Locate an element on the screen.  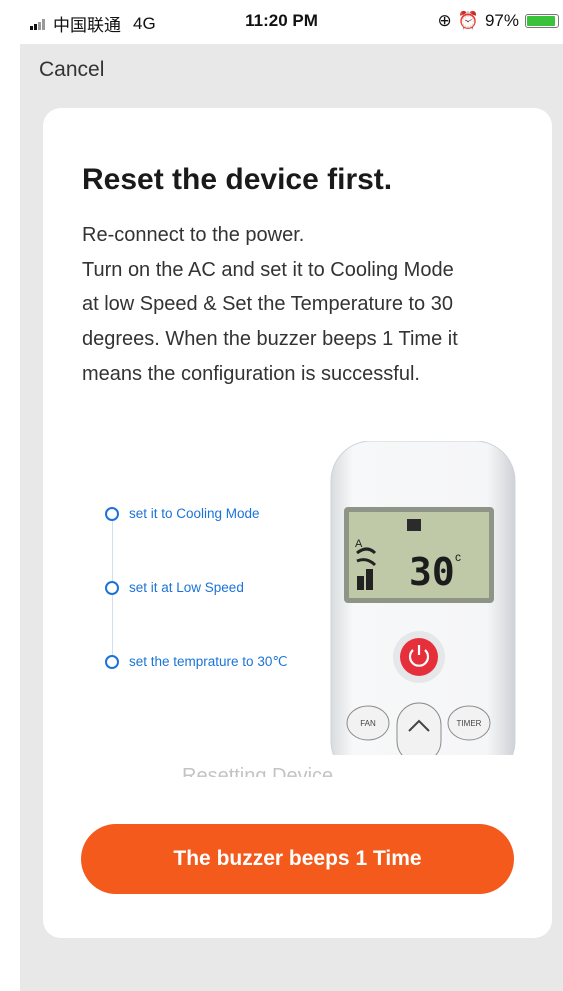
ac-remote-illustration: A 30 c FAN TIMER is located at coordinates (424, 598).